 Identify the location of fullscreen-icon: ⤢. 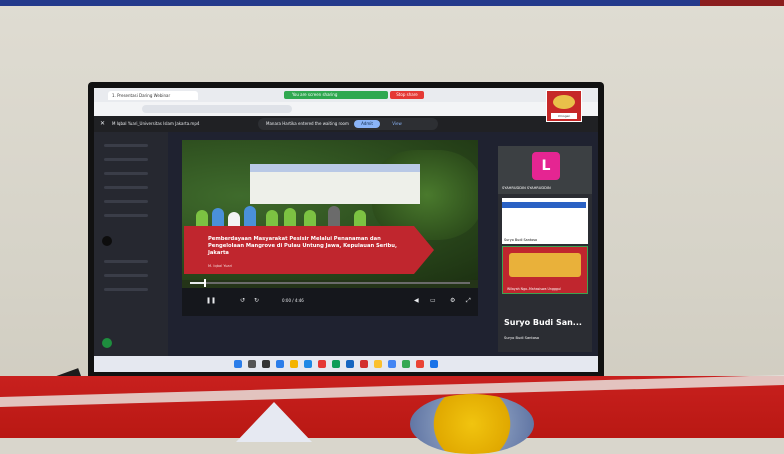
(469, 301).